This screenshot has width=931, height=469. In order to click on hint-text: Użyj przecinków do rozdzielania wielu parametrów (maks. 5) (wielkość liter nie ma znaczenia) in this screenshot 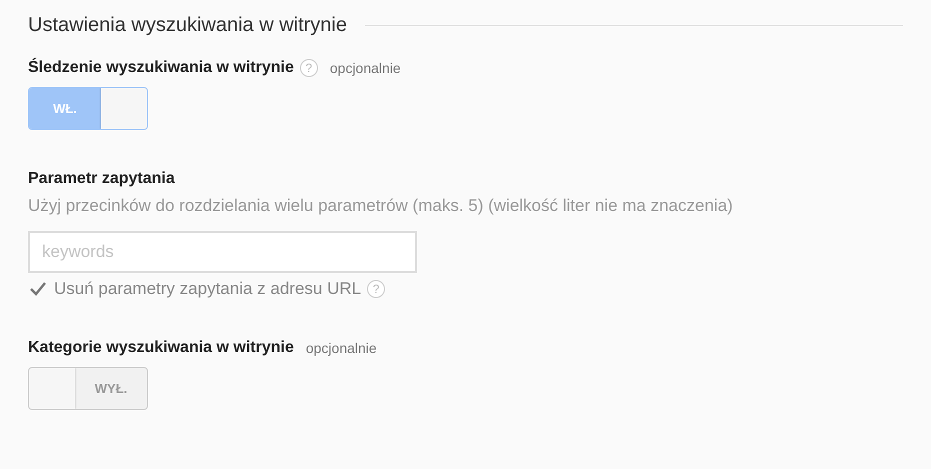, I will do `click(381, 206)`.